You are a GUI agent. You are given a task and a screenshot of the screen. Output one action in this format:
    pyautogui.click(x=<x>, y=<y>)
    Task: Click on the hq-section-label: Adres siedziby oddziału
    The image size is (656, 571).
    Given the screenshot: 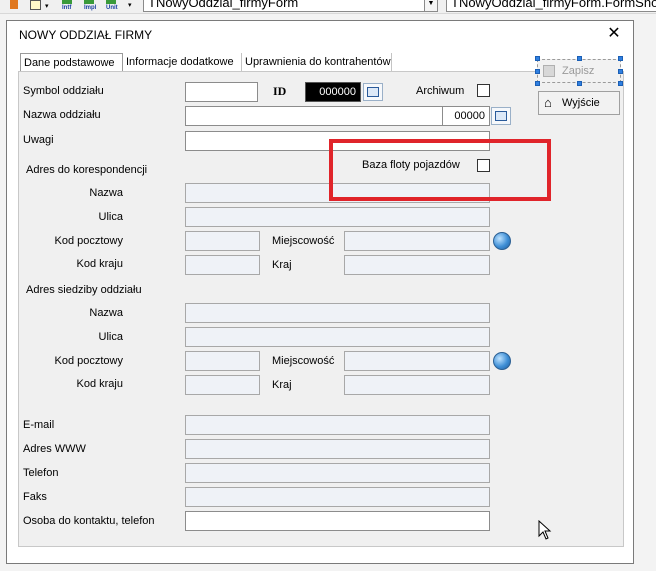 What is the action you would take?
    pyautogui.click(x=84, y=290)
    